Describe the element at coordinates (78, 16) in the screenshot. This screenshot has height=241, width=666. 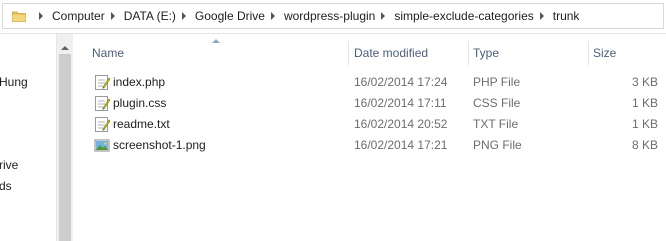
I see `breadcrumb-computer: Computer` at that location.